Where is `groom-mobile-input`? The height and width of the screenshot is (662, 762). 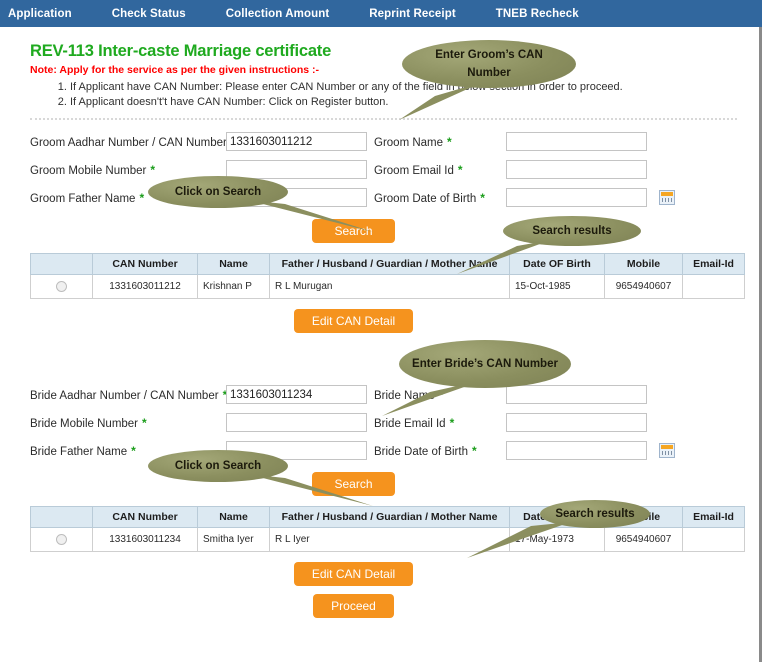
groom-mobile-input is located at coordinates (296, 169).